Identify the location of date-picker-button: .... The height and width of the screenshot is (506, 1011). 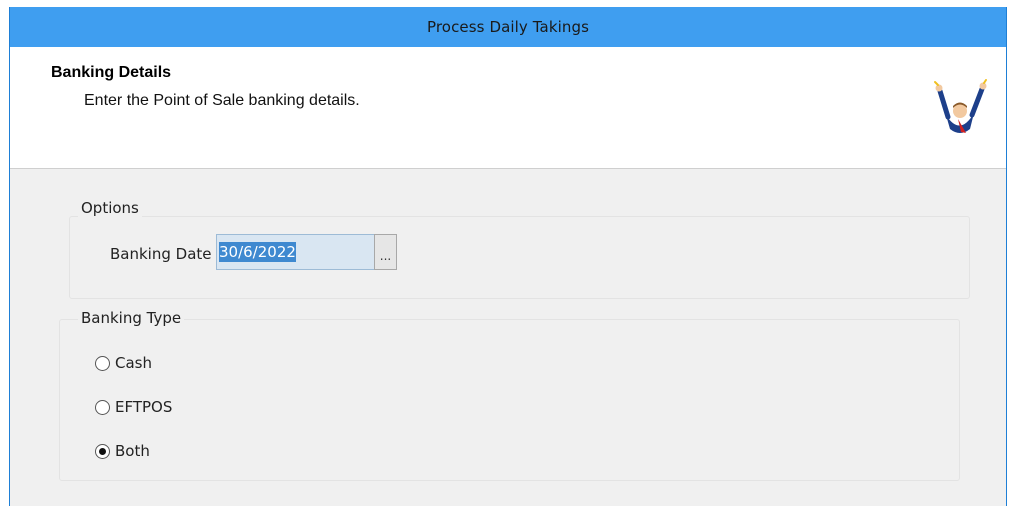
(385, 252).